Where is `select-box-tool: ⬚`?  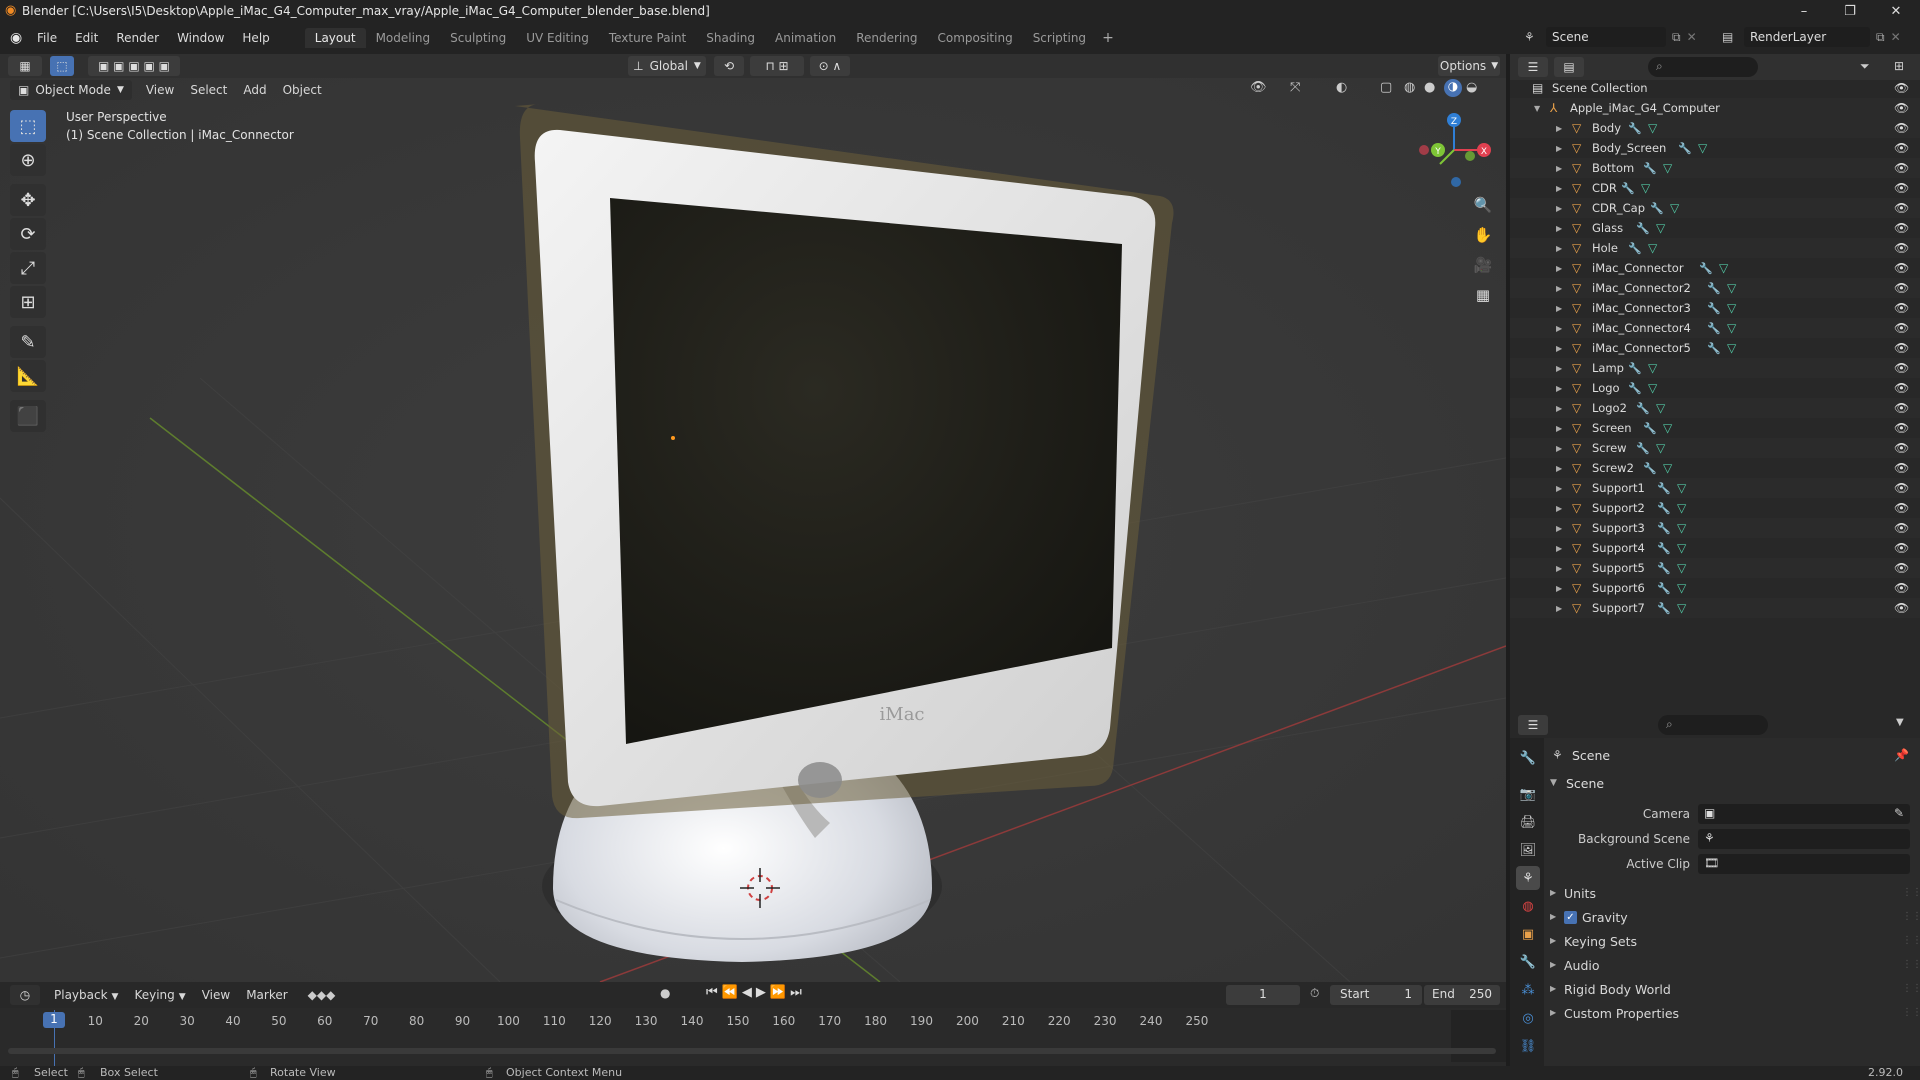 select-box-tool: ⬚ is located at coordinates (28, 126).